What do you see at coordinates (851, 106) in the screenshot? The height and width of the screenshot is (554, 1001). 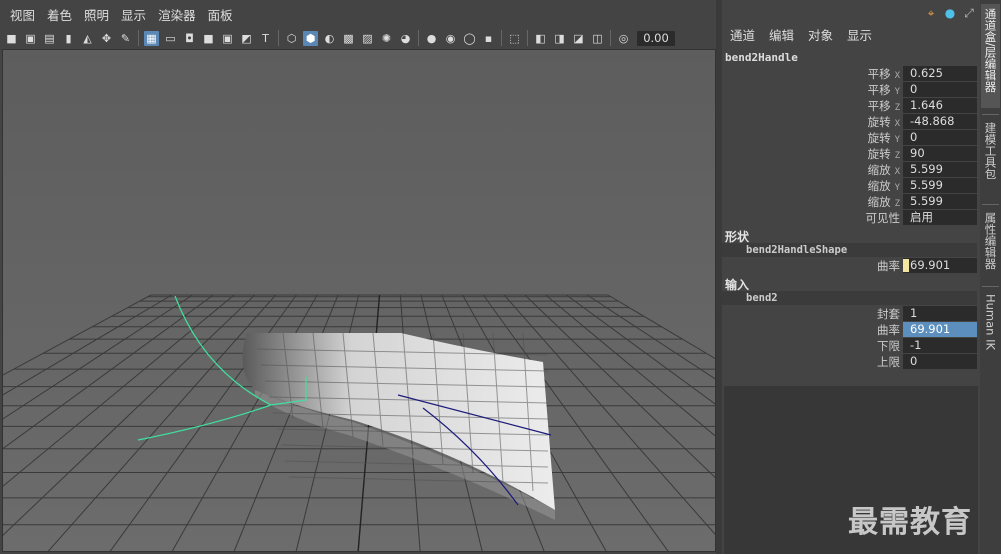 I see `attr-row-translate-z: 平移 Z 1.646` at bounding box center [851, 106].